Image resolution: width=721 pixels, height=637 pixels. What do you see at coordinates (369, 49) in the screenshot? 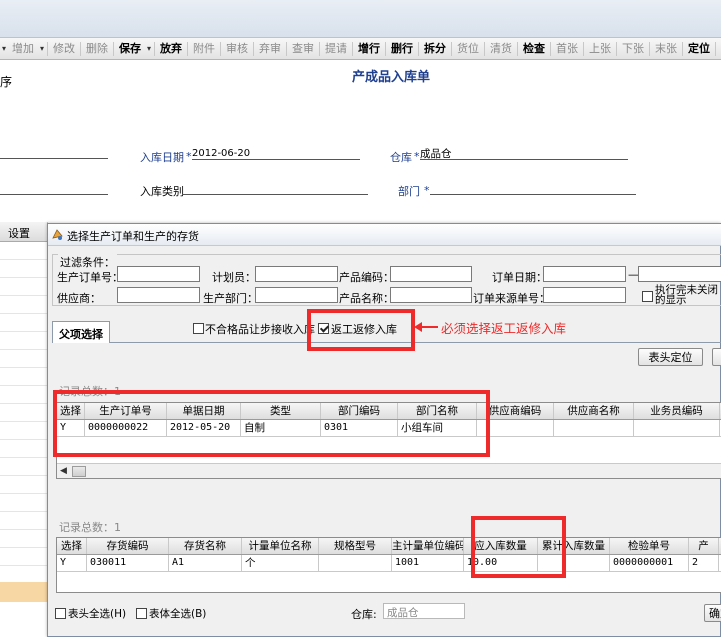
I see `toolbar-button-10: 增行` at bounding box center [369, 49].